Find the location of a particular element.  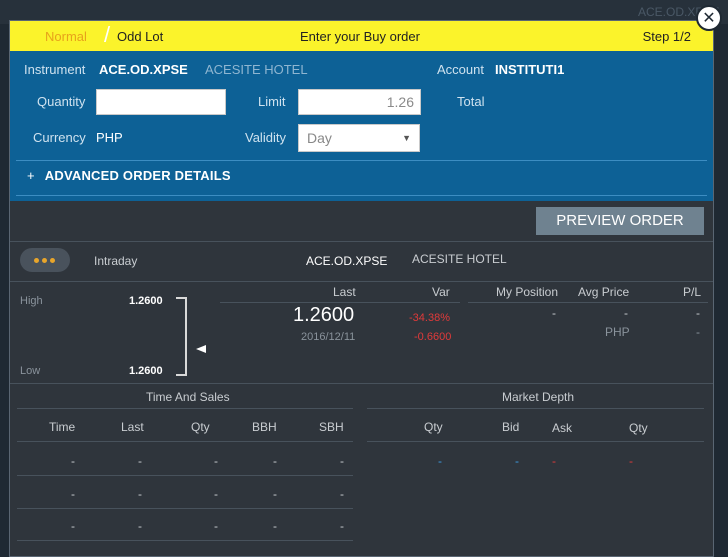

quote-name: ACESITE HOTEL is located at coordinates (459, 259).